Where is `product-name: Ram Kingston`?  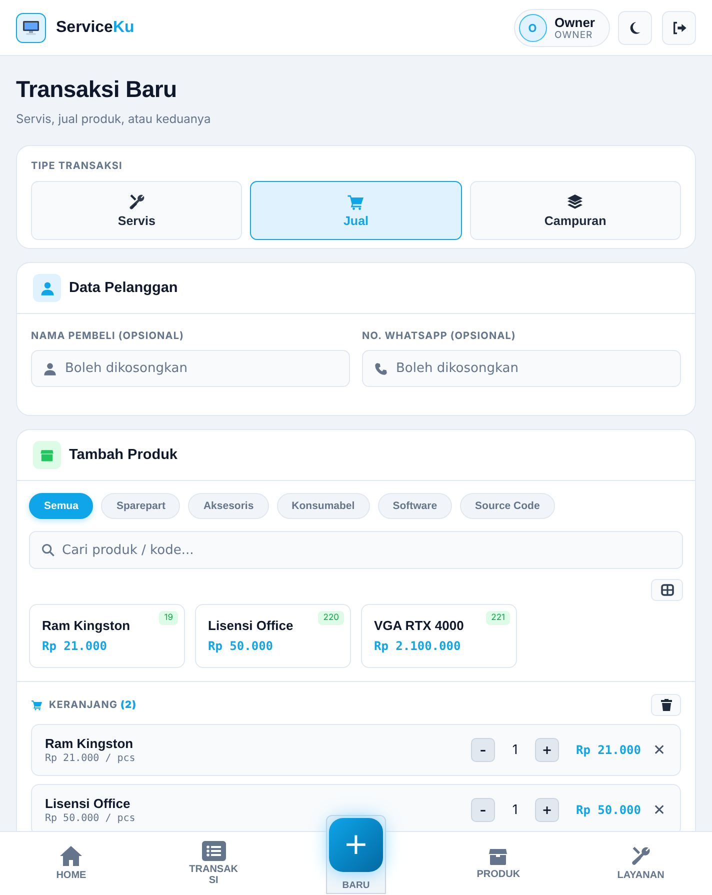 product-name: Ram Kingston is located at coordinates (87, 625).